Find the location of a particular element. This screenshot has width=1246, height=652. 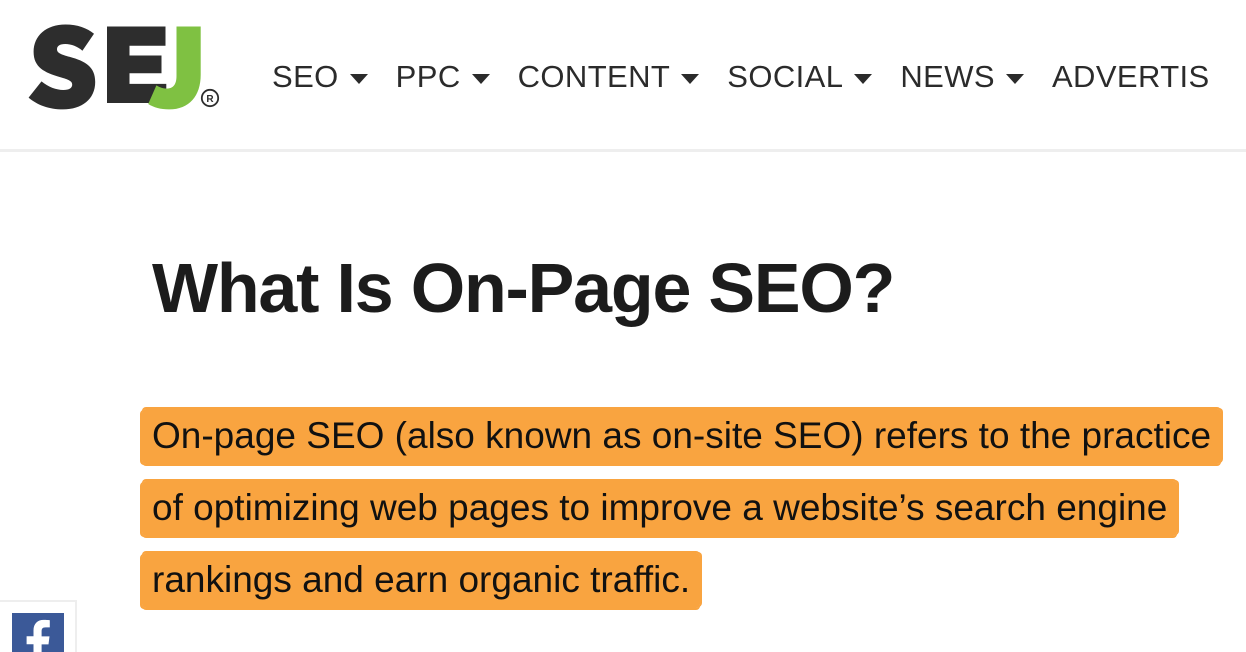

facebook-icon is located at coordinates (37, 632).